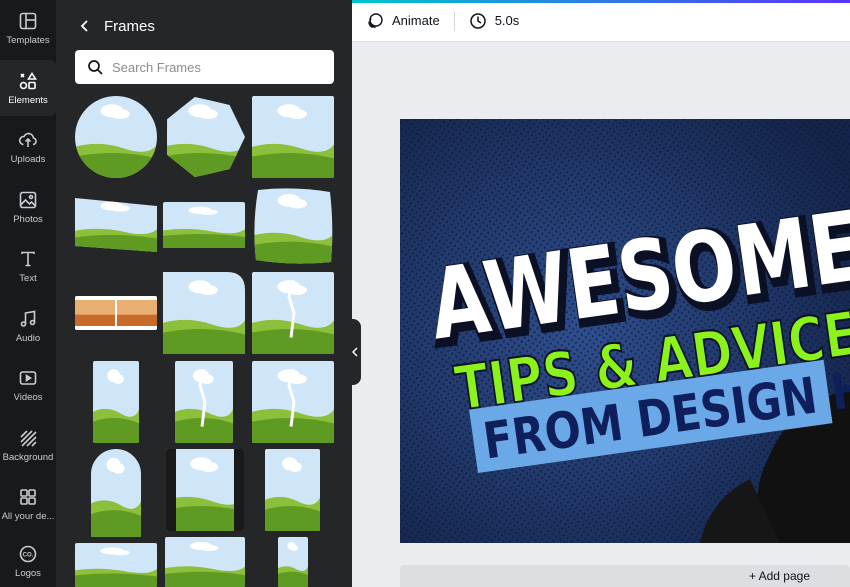 Image resolution: width=850 pixels, height=587 pixels. I want to click on logos-icon: CO., so click(28, 553).